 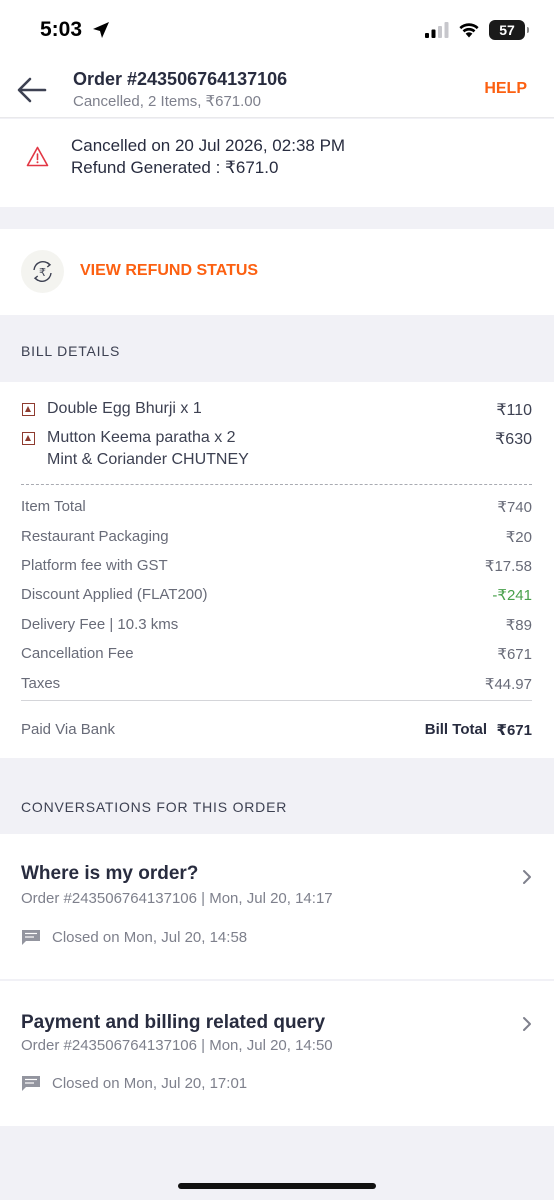 I want to click on taxes-value: ₹44.97, so click(x=508, y=684).